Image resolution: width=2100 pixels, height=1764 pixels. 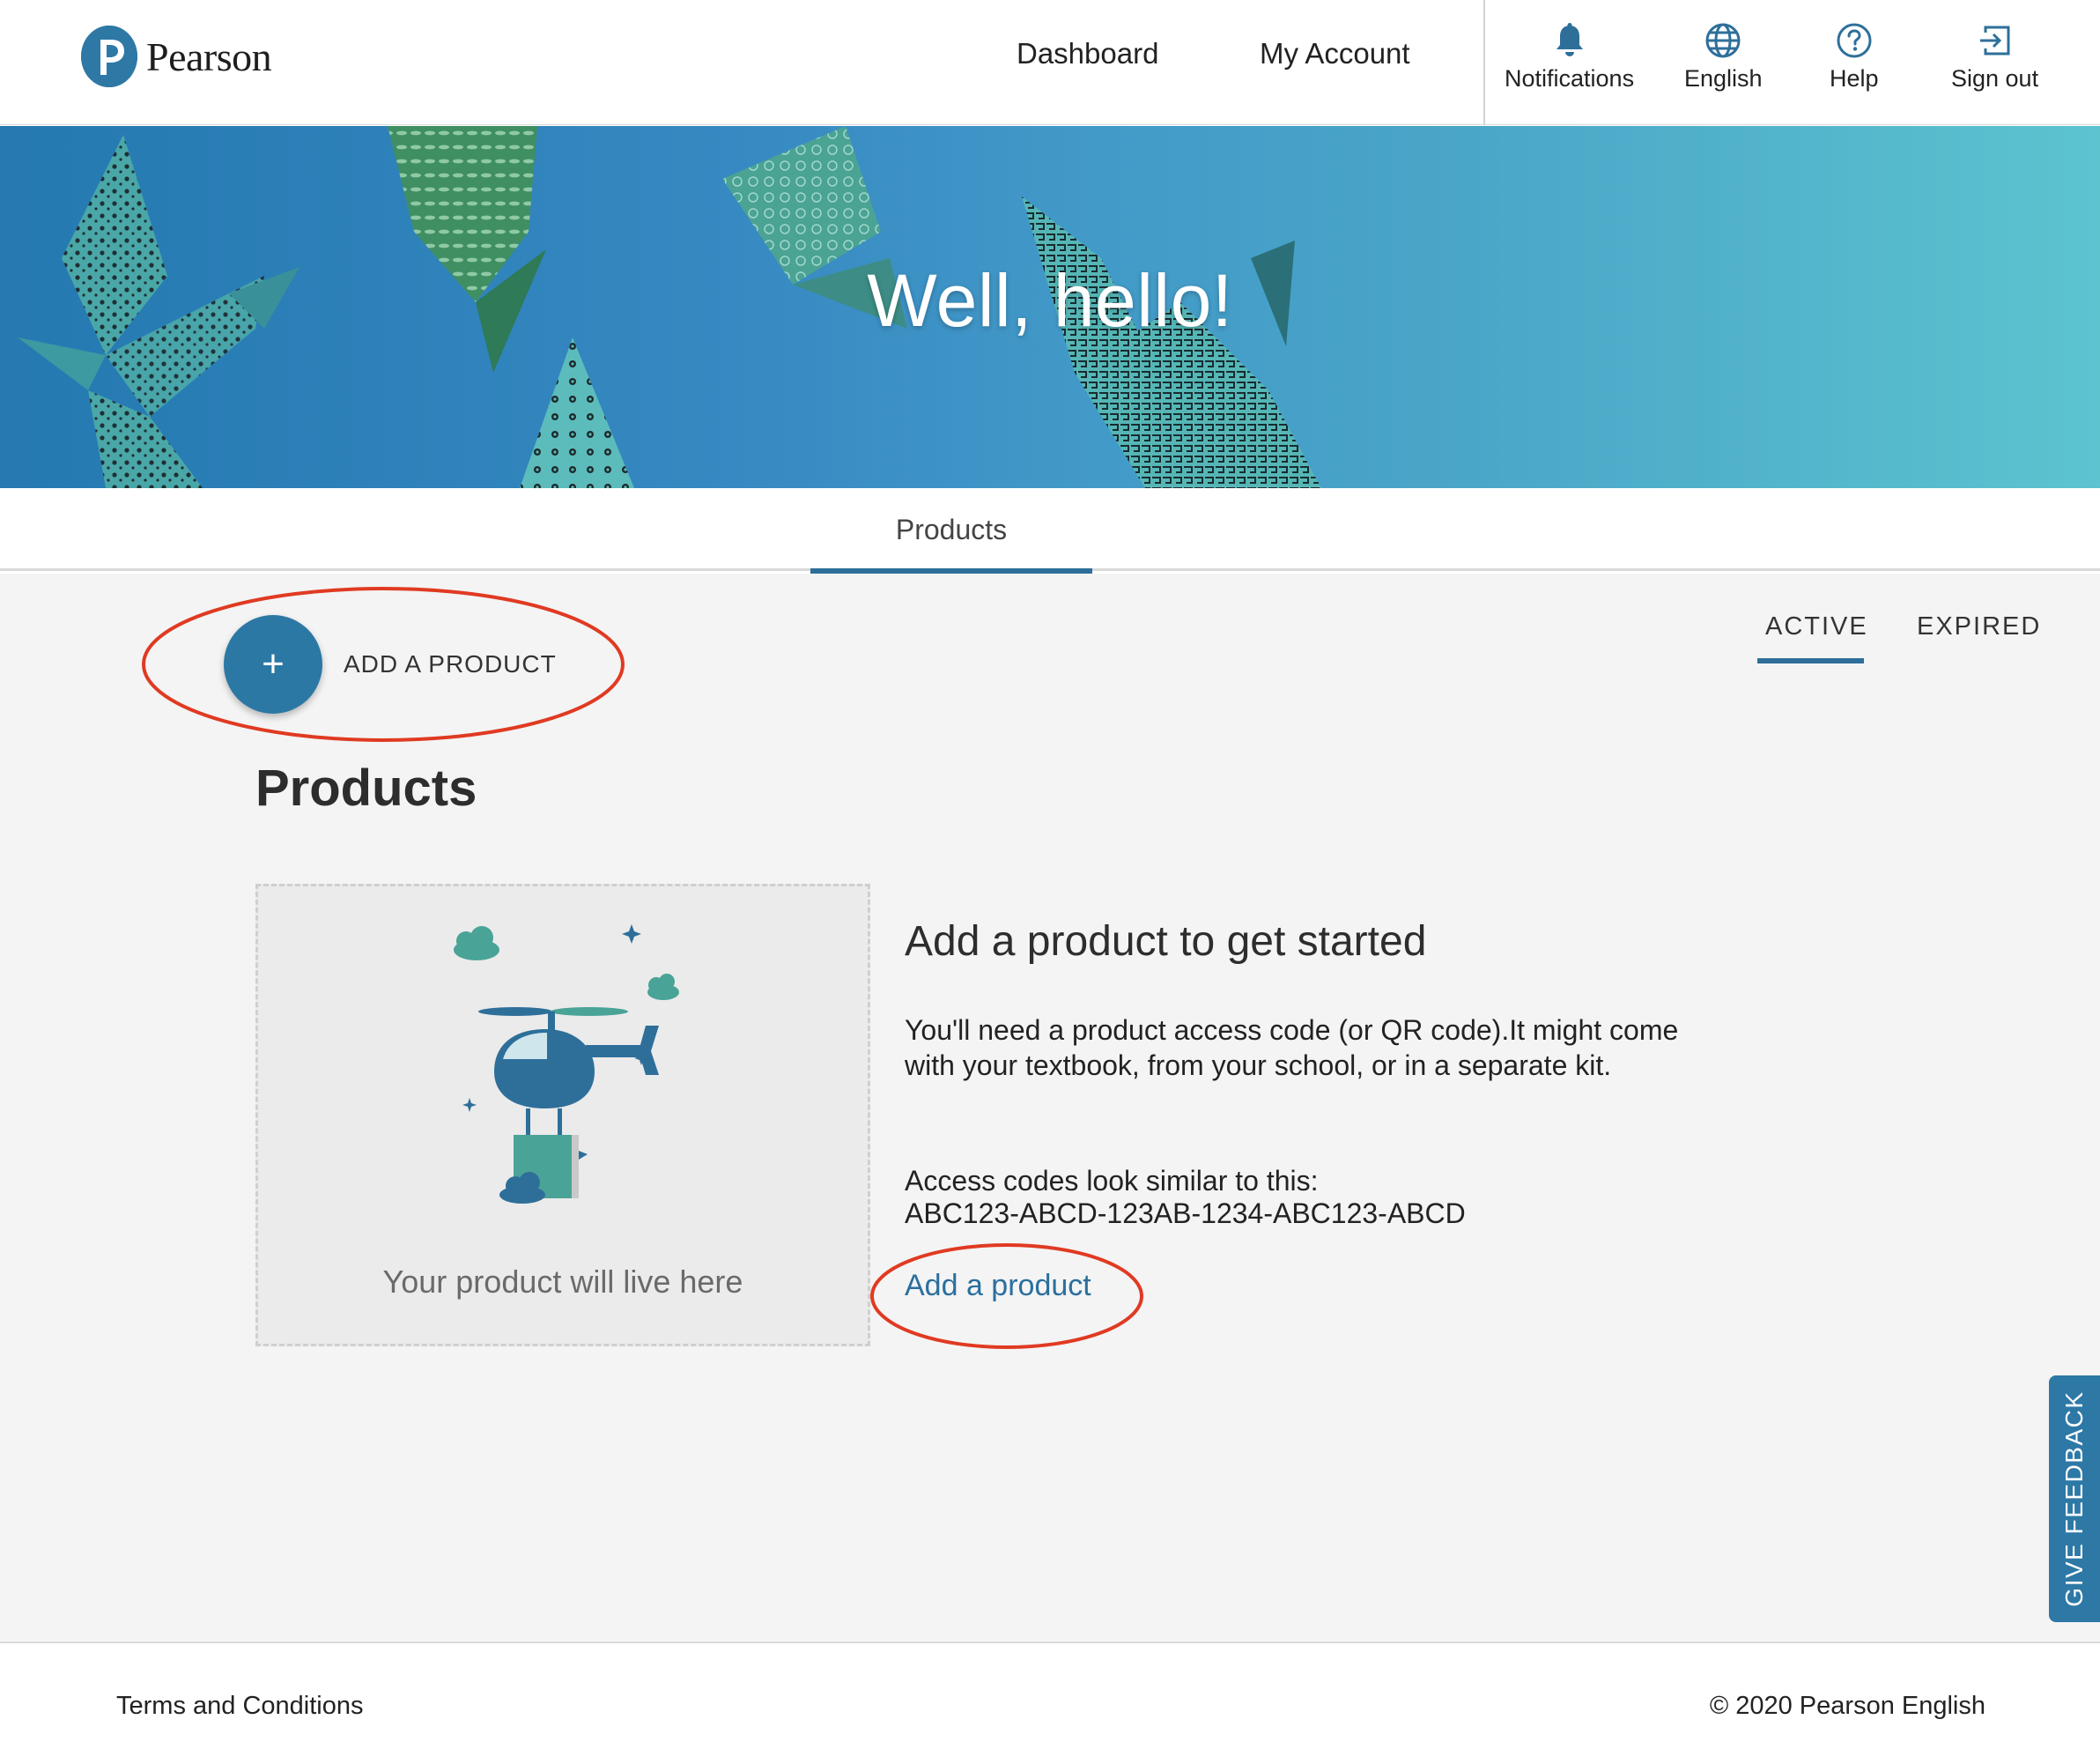 I want to click on add-product-button: + ADD A PRODUCT, so click(x=390, y=664).